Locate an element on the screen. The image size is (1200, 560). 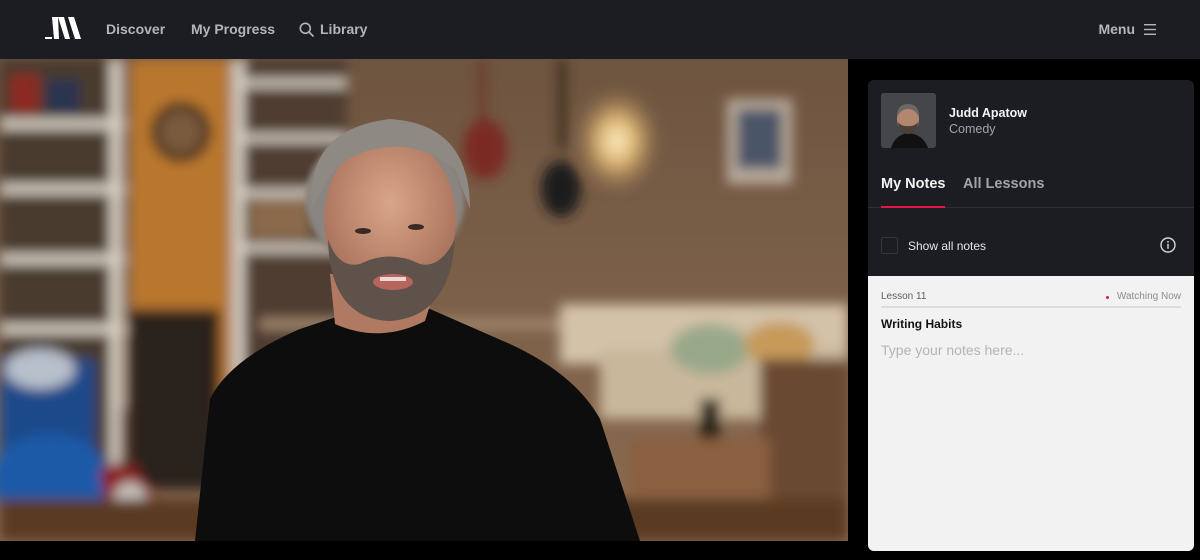
instructor-category: Comedy is located at coordinates (972, 128).